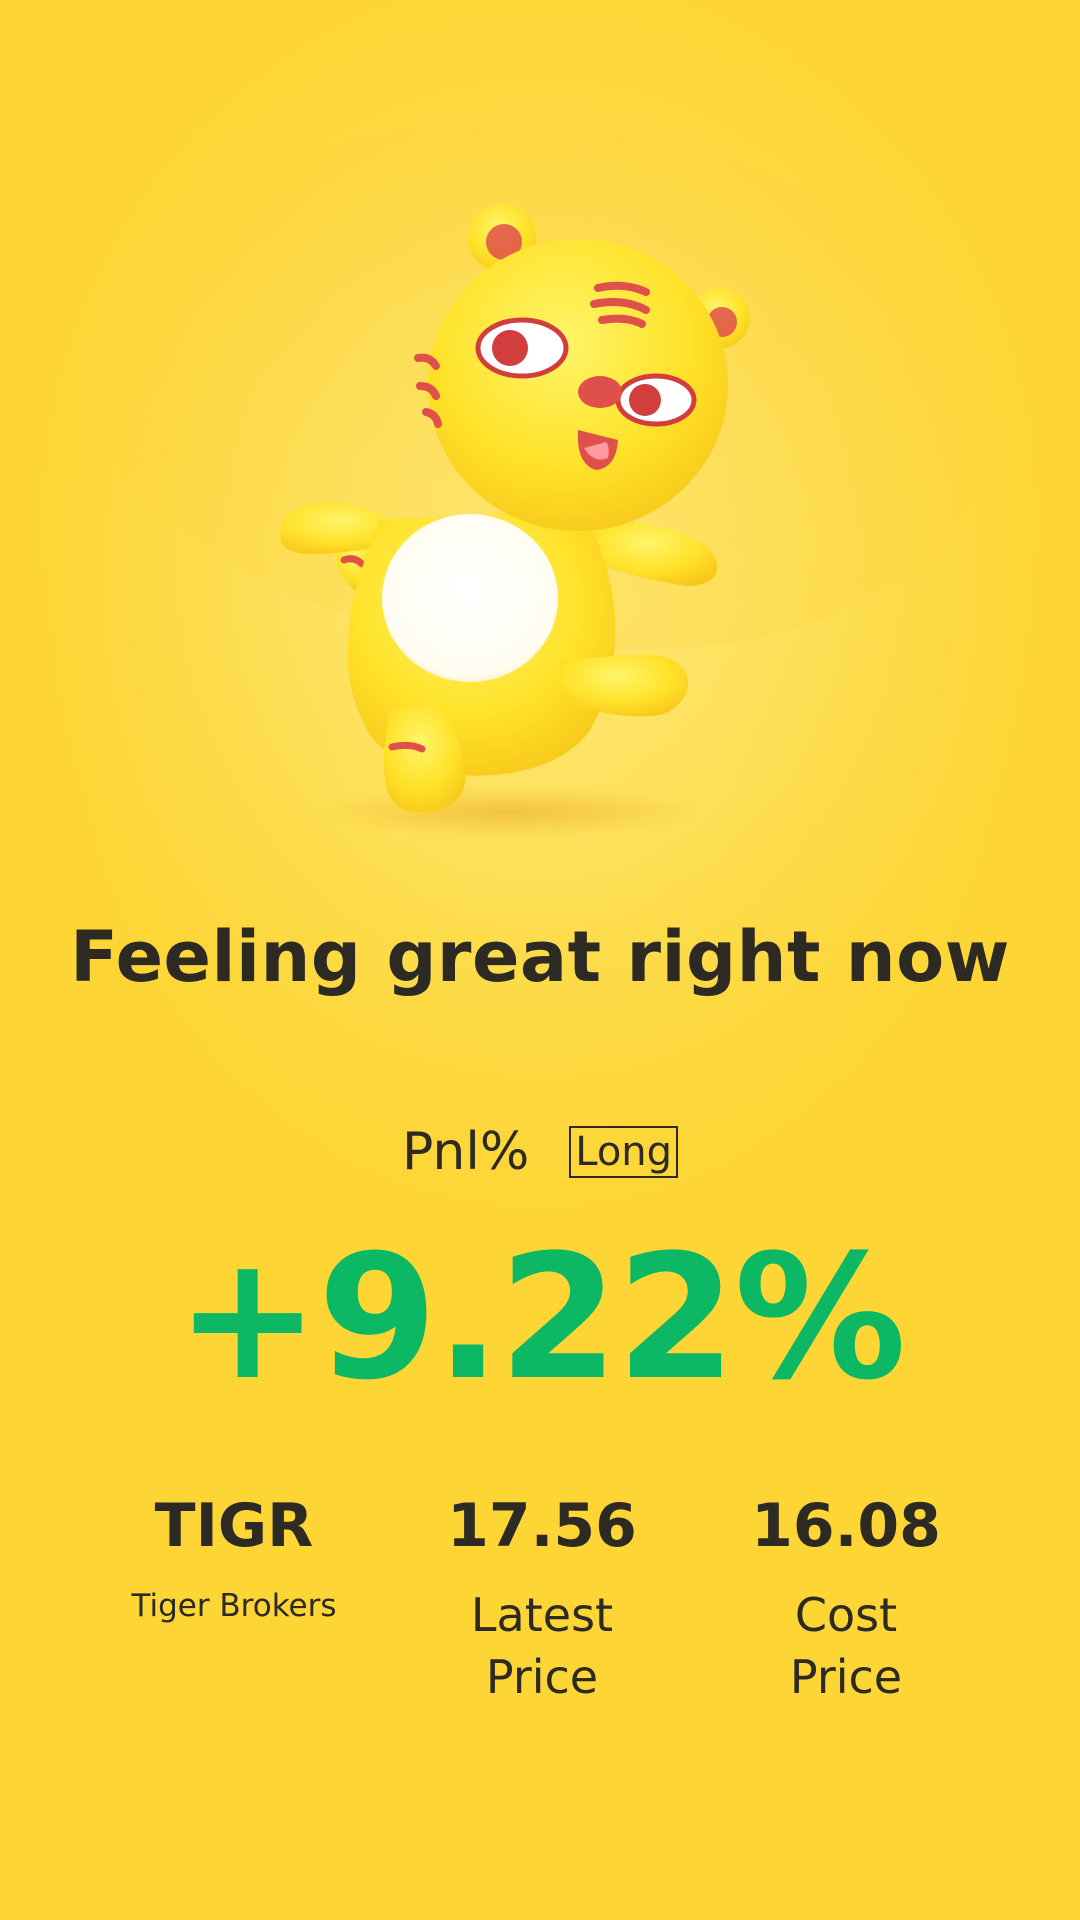 The width and height of the screenshot is (1080, 1920). Describe the element at coordinates (846, 1526) in the screenshot. I see `cost-price-value: 16.08` at that location.